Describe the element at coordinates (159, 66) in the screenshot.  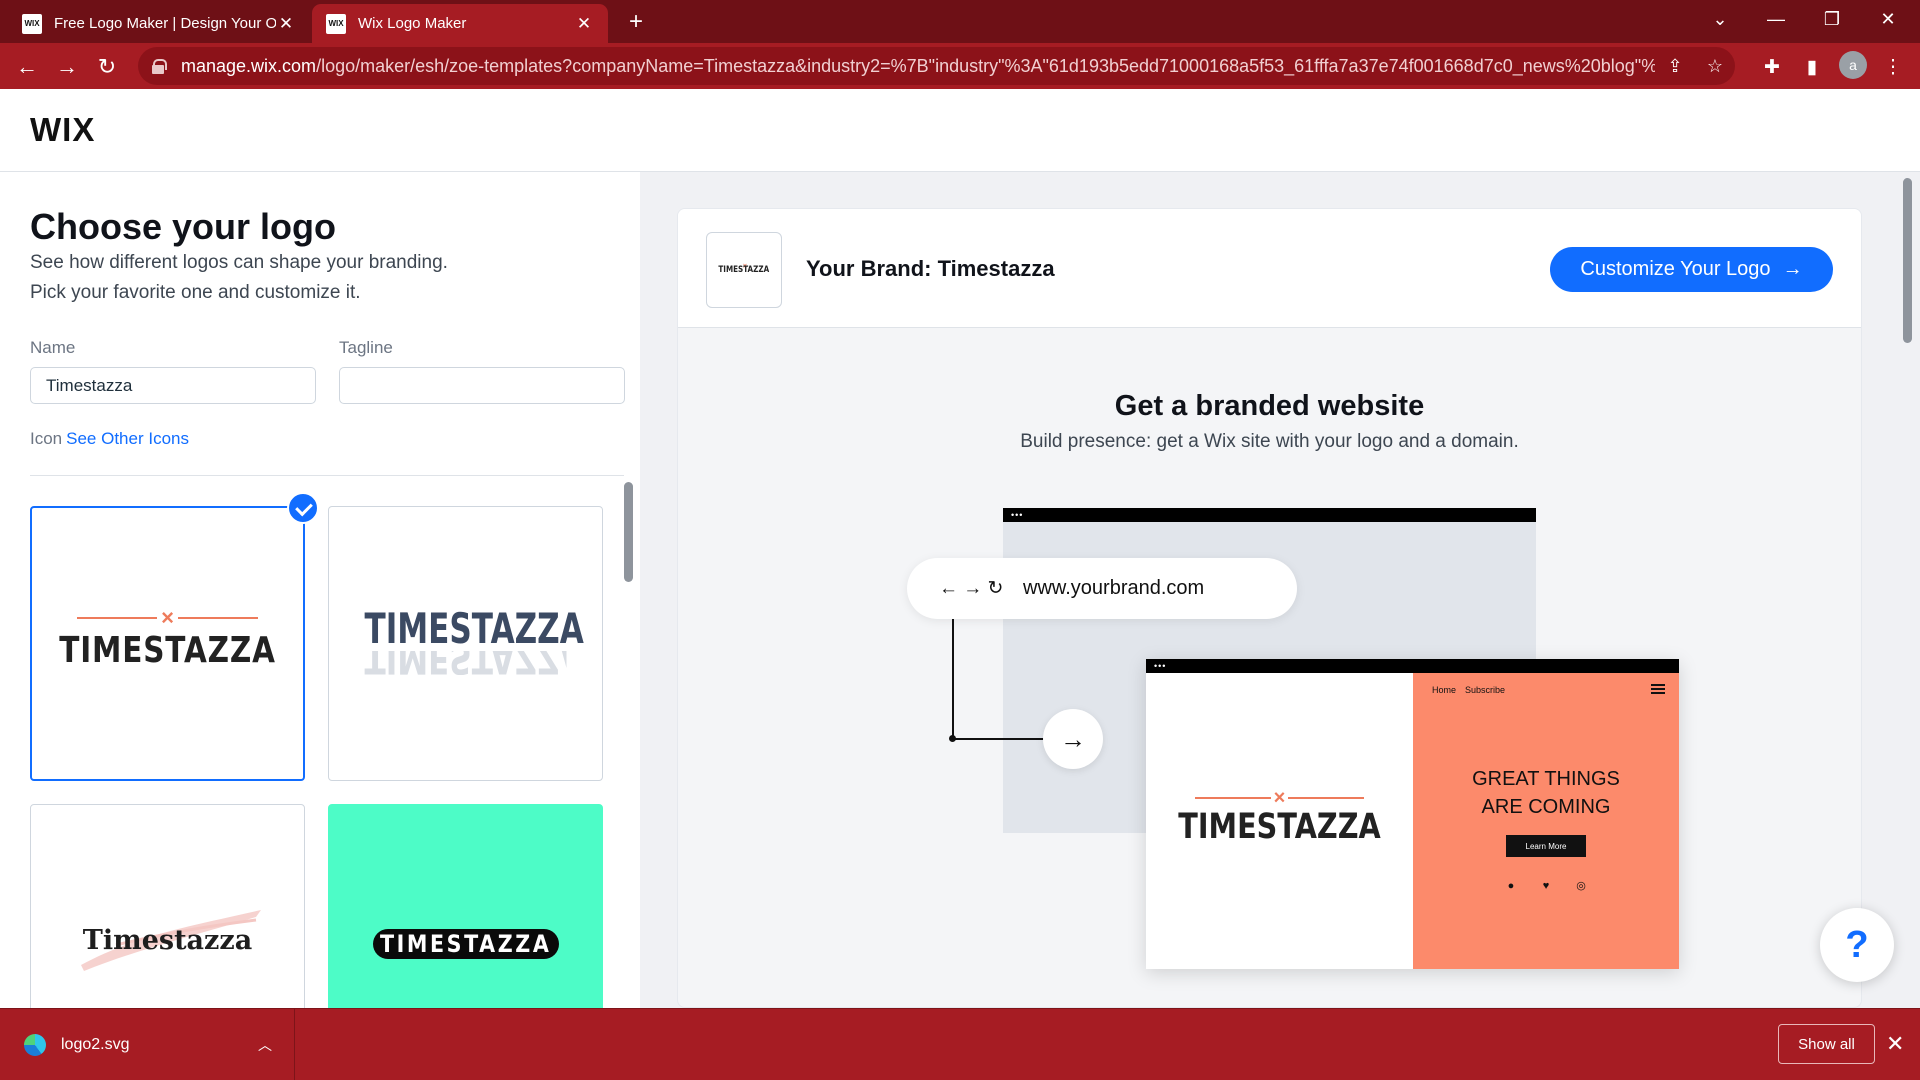
I see `lock-icon` at that location.